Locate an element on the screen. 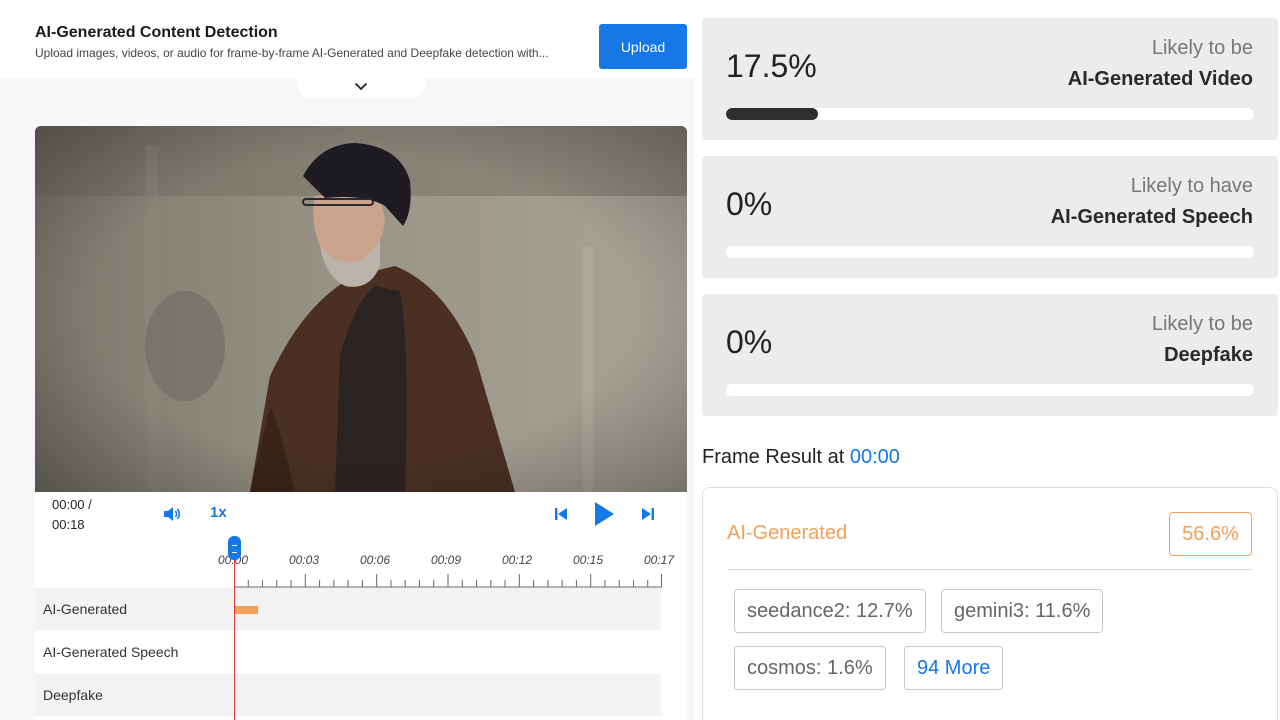  play-icon is located at coordinates (604, 514).